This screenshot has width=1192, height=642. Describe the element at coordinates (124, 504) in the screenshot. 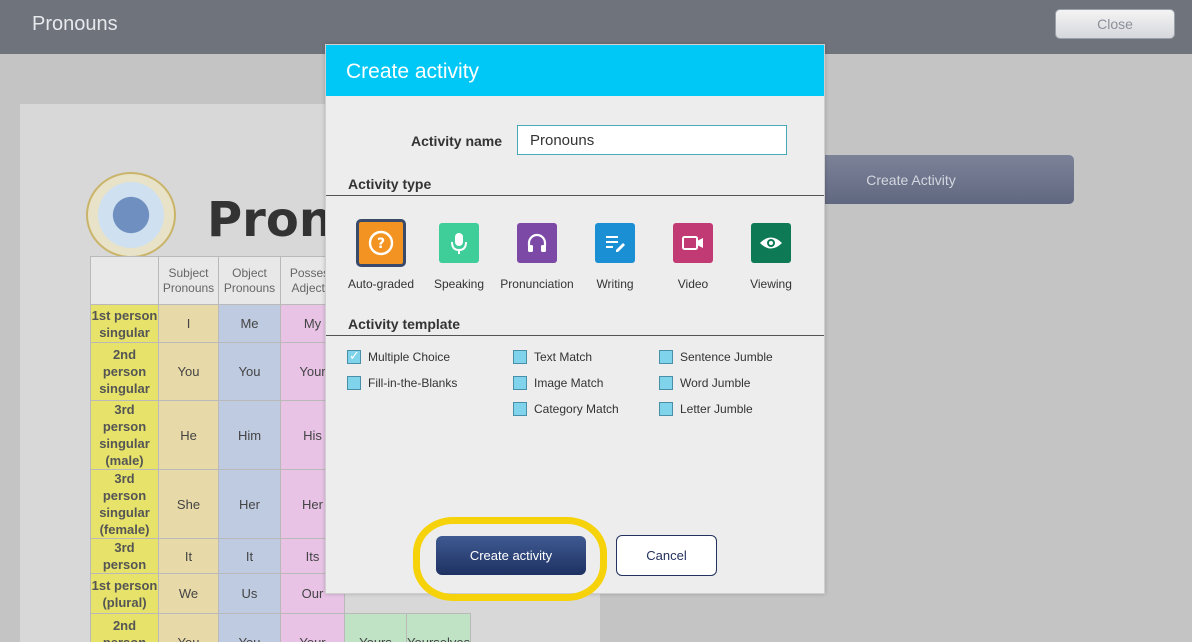

I see `table-cell: 3rd person singular (female)` at that location.